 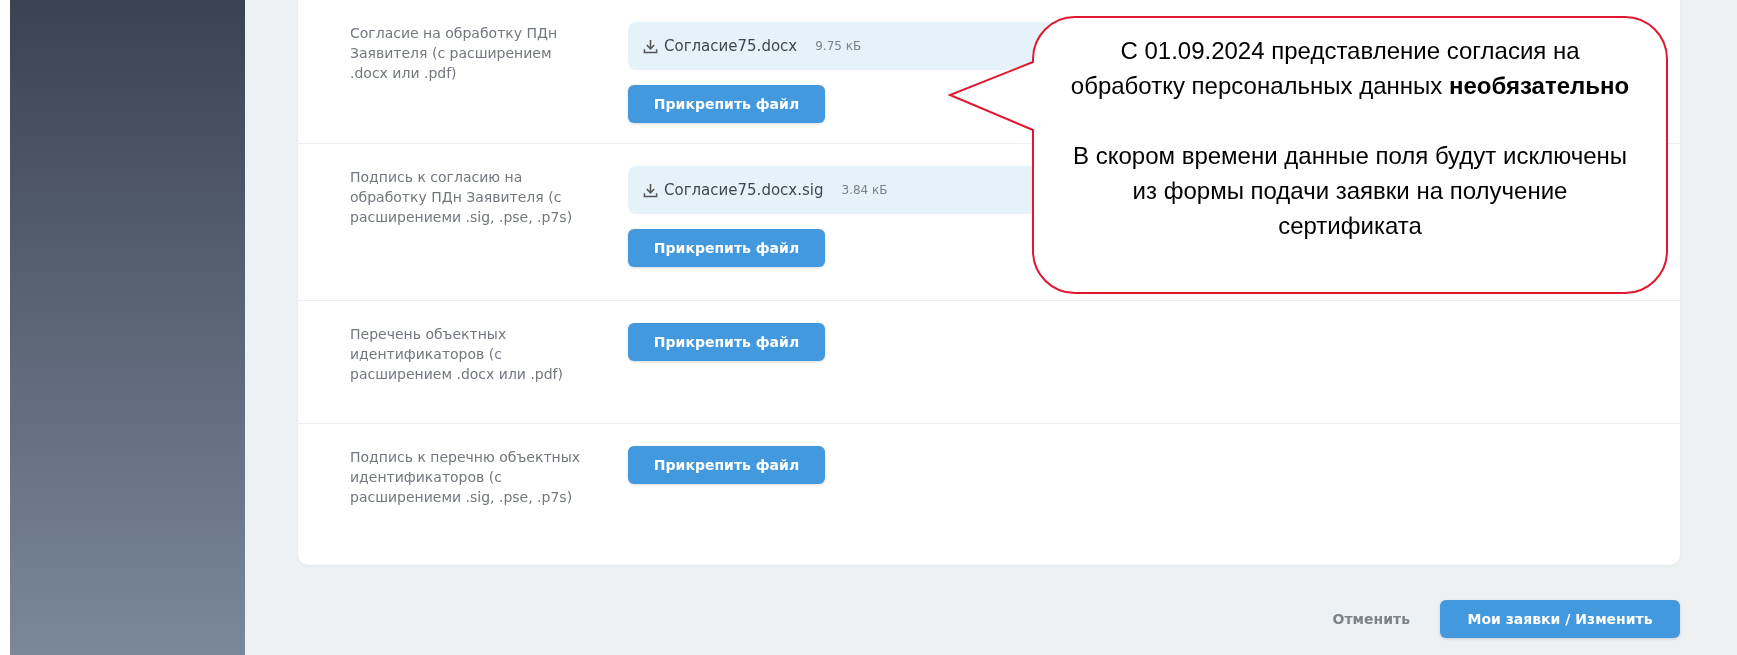 I want to click on file-name: Согласие75.docx, so click(x=731, y=46).